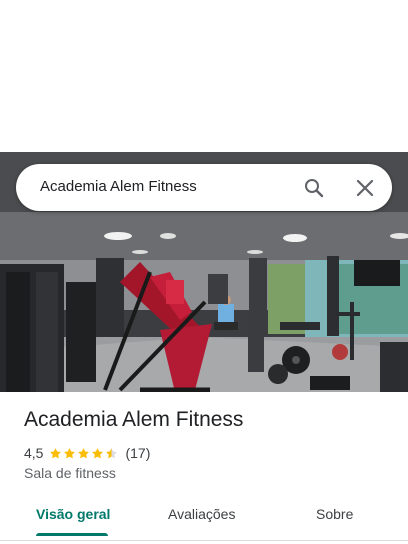  I want to click on place-category: Sala de fitness, so click(70, 473).